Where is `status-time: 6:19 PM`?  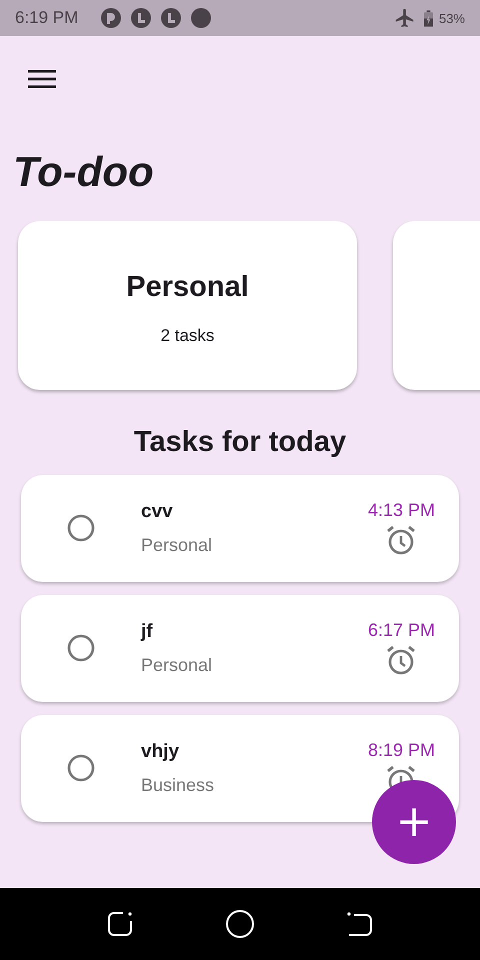 status-time: 6:19 PM is located at coordinates (46, 18).